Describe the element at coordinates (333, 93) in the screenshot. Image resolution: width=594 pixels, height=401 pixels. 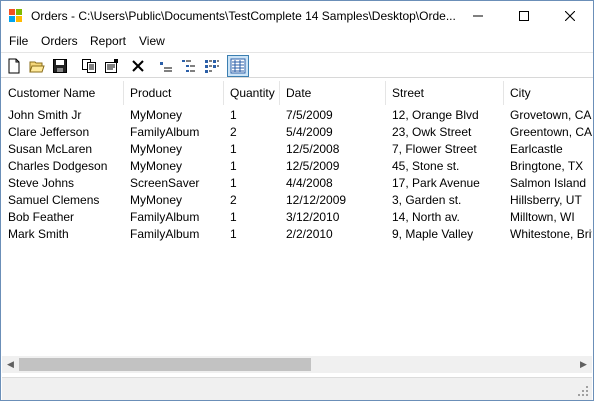
I see `column-header-date: Date` at that location.